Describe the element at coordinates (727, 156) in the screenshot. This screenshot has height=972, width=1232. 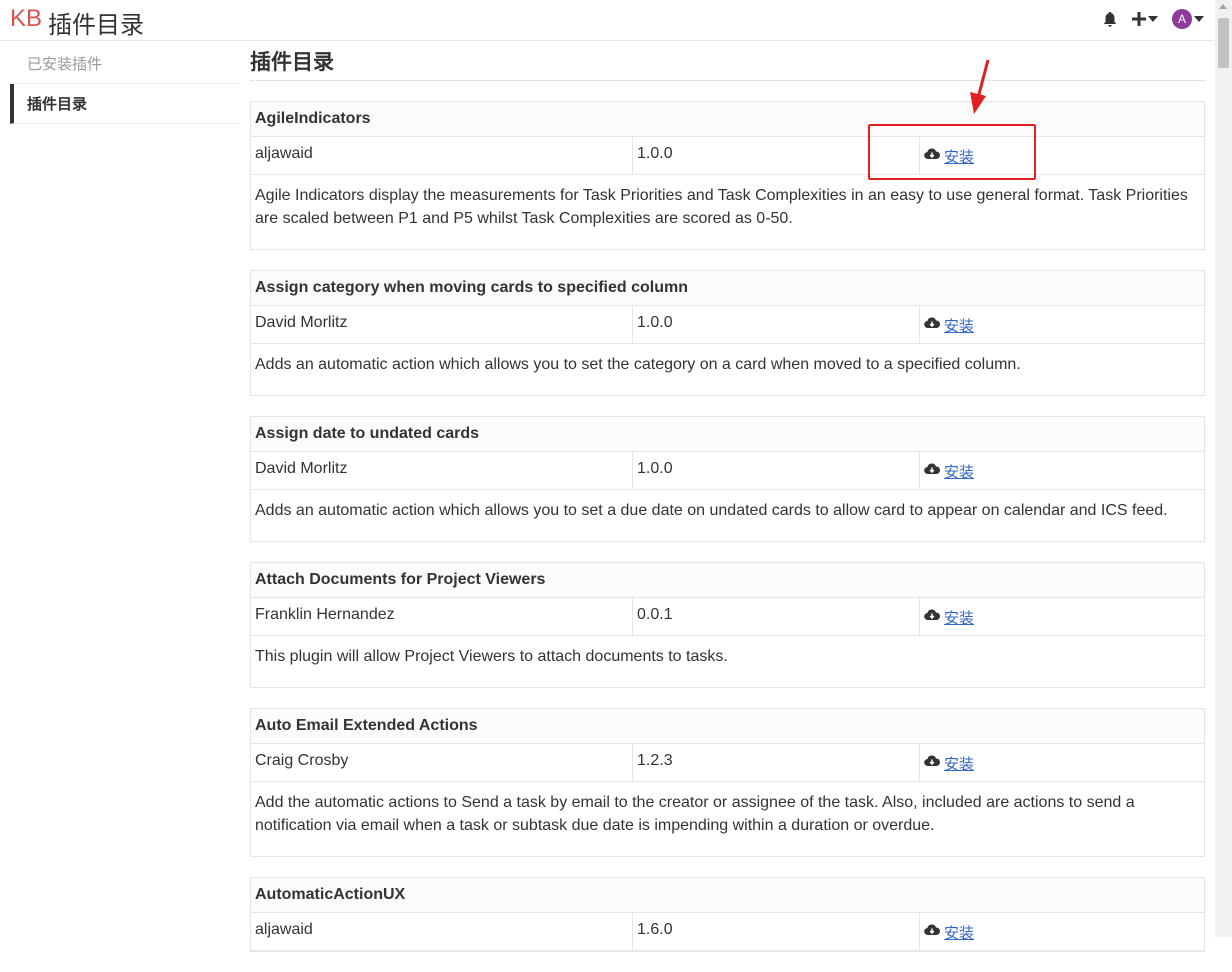
I see `plugin-info-row: aljawaid 1.0.0 安装` at that location.